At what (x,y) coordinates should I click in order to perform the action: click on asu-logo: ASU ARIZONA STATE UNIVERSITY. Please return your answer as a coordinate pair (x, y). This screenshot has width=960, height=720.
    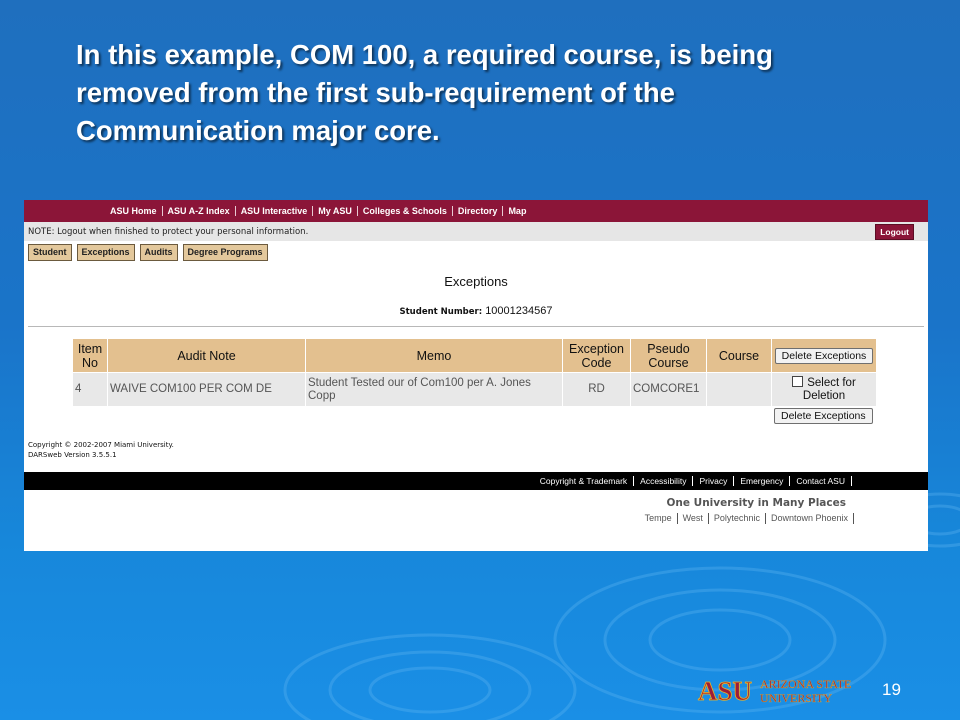
    Looking at the image, I should click on (775, 690).